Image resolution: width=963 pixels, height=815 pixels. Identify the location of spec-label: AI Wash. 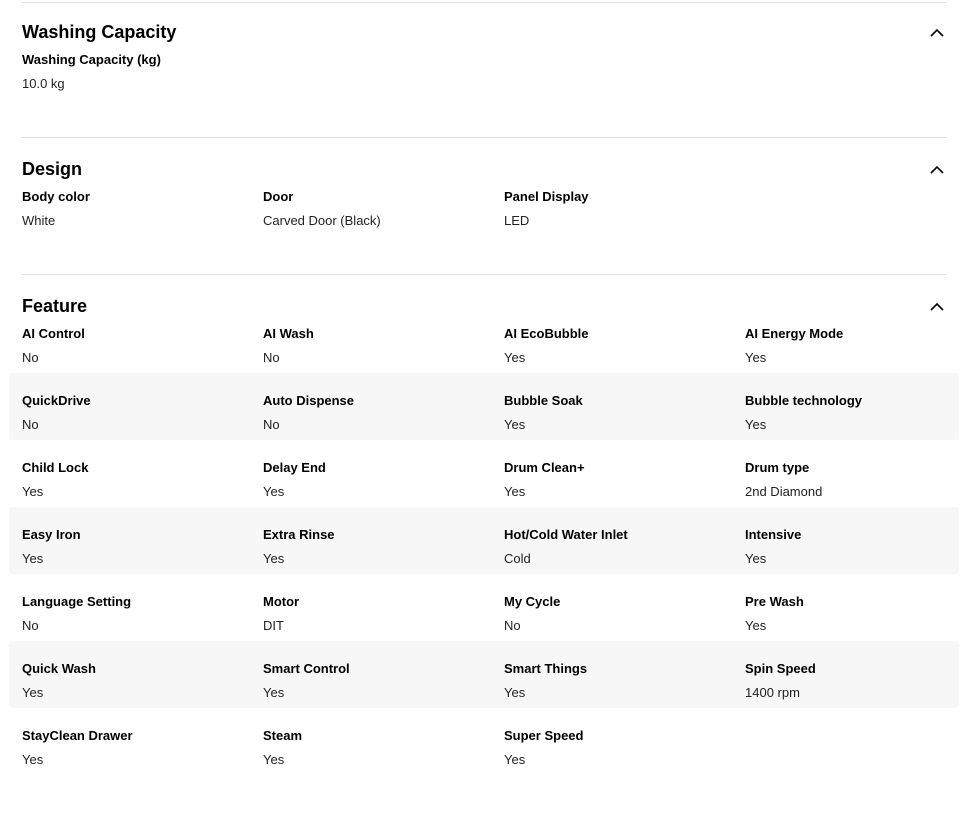
(288, 333).